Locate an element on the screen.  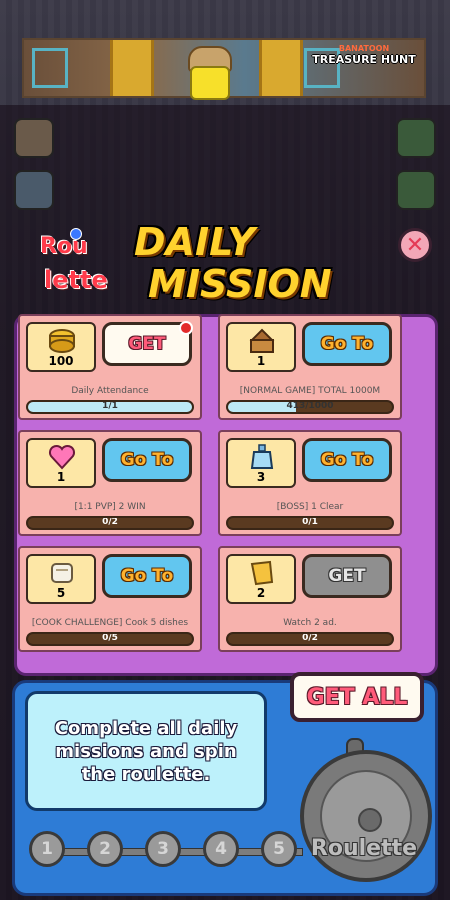
treasure-hunt-logo: BANATOON TREASURE HUNT is located at coordinates (364, 68).